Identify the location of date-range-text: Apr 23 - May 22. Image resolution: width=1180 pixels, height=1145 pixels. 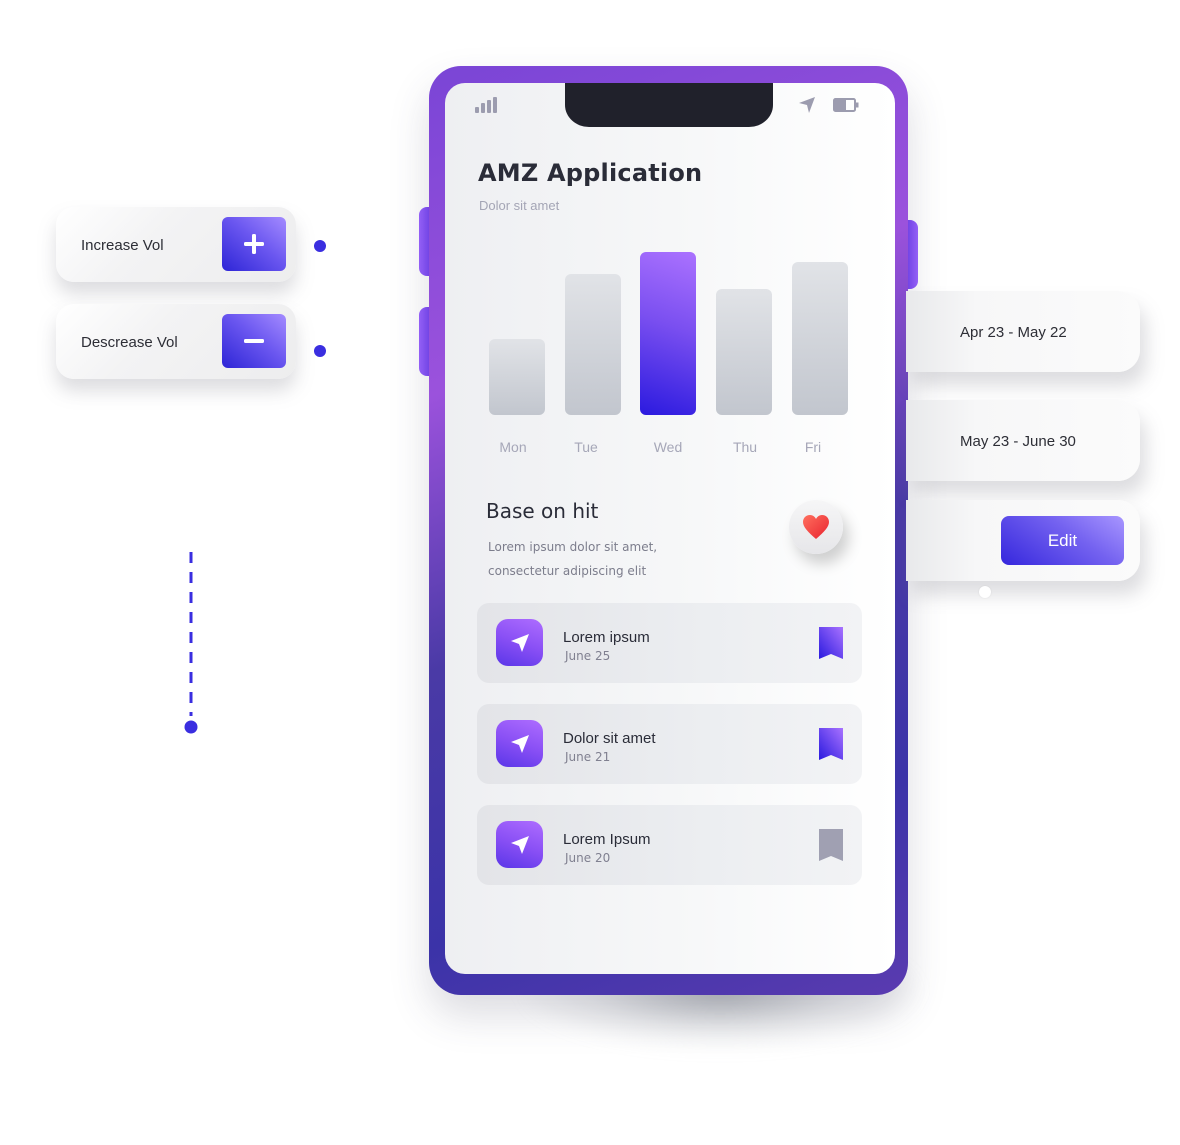
(1013, 332).